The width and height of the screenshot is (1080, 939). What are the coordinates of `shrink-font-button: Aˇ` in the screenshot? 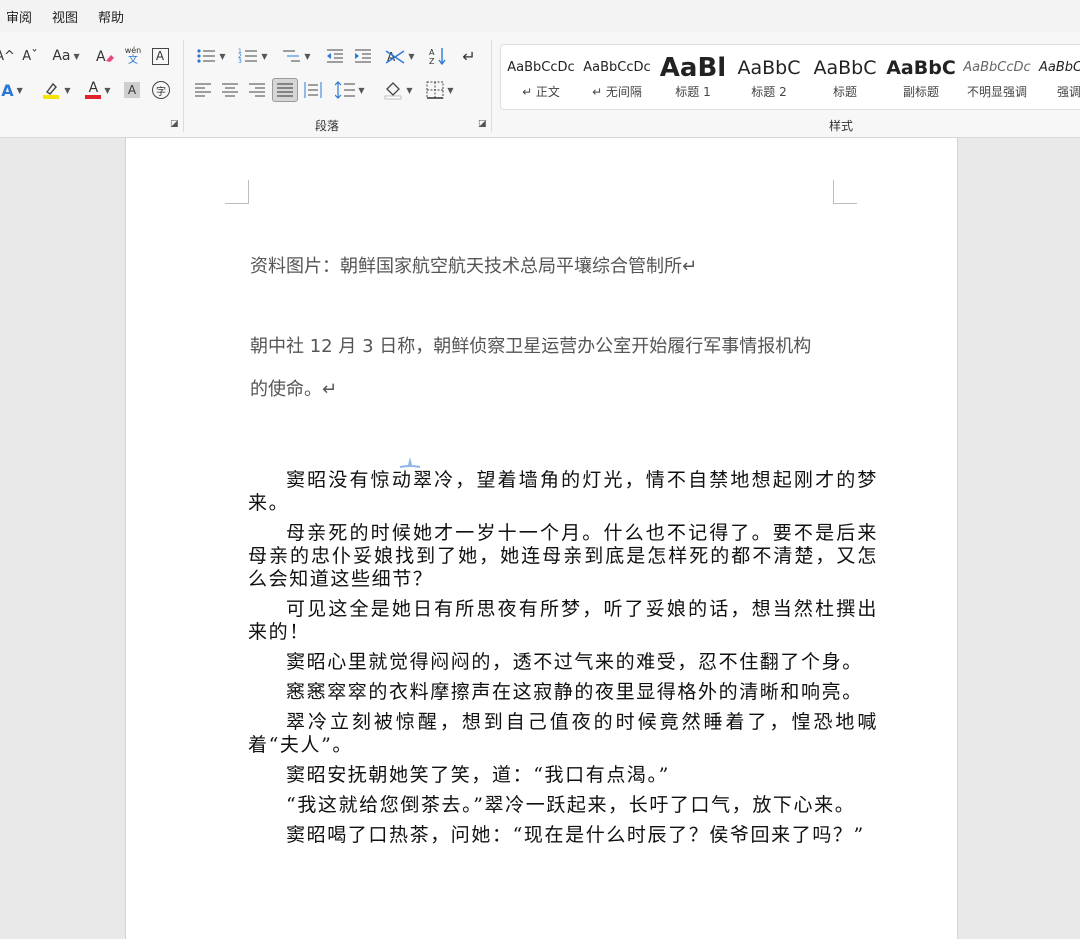 It's located at (30, 56).